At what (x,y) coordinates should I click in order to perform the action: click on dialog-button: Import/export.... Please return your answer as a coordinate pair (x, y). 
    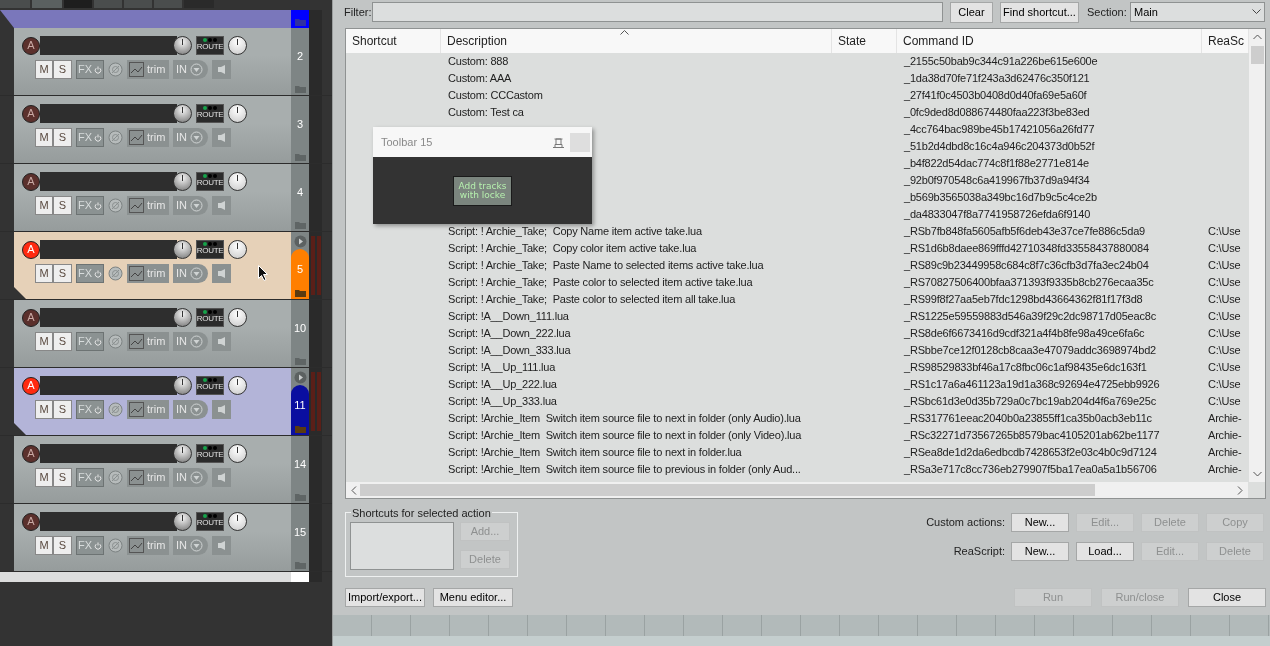
    Looking at the image, I should click on (385, 597).